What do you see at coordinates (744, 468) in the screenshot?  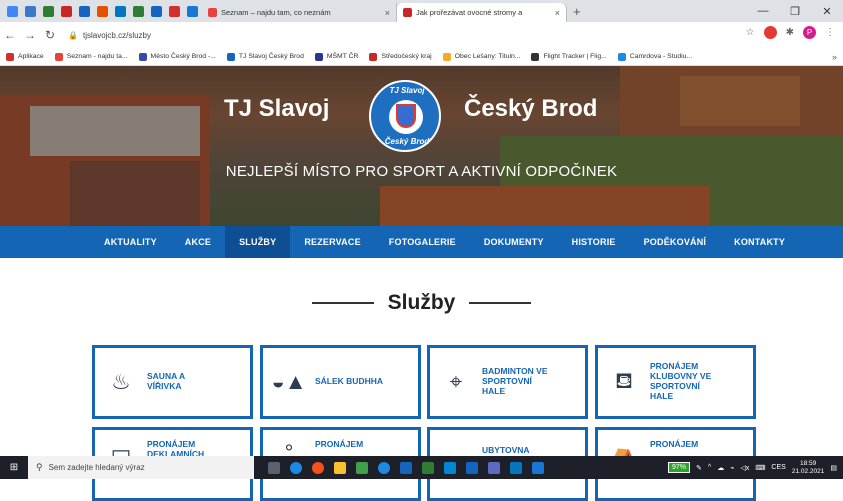 I see `volume-icon: ◁x` at bounding box center [744, 468].